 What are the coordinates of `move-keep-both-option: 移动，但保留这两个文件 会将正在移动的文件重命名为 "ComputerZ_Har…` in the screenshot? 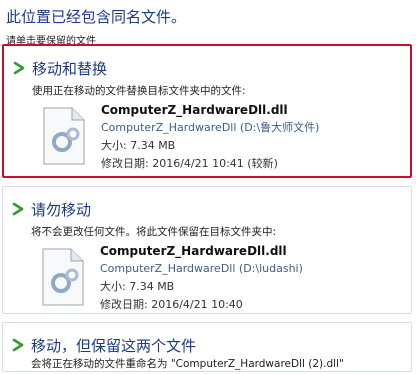 It's located at (207, 347).